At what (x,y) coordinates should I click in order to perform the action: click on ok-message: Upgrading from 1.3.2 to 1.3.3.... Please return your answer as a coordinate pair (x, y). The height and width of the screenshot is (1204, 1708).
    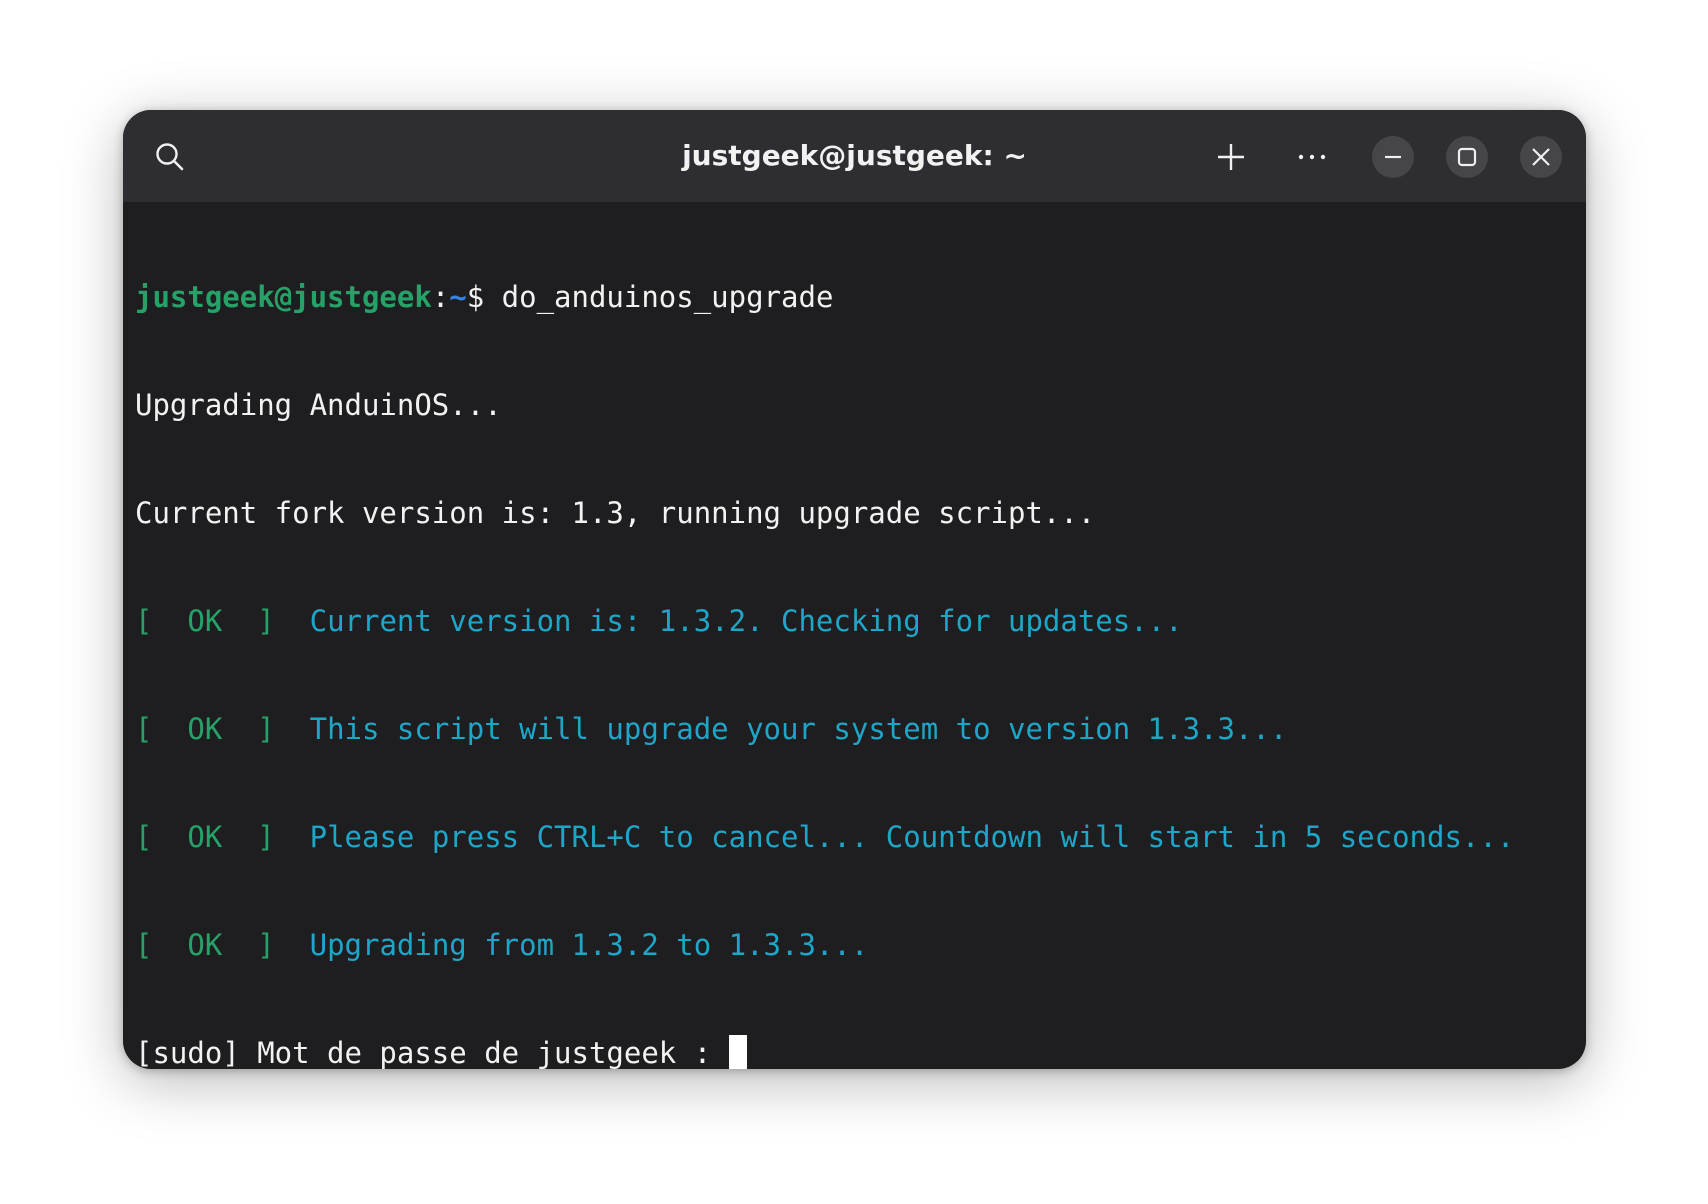
    Looking at the image, I should click on (589, 945).